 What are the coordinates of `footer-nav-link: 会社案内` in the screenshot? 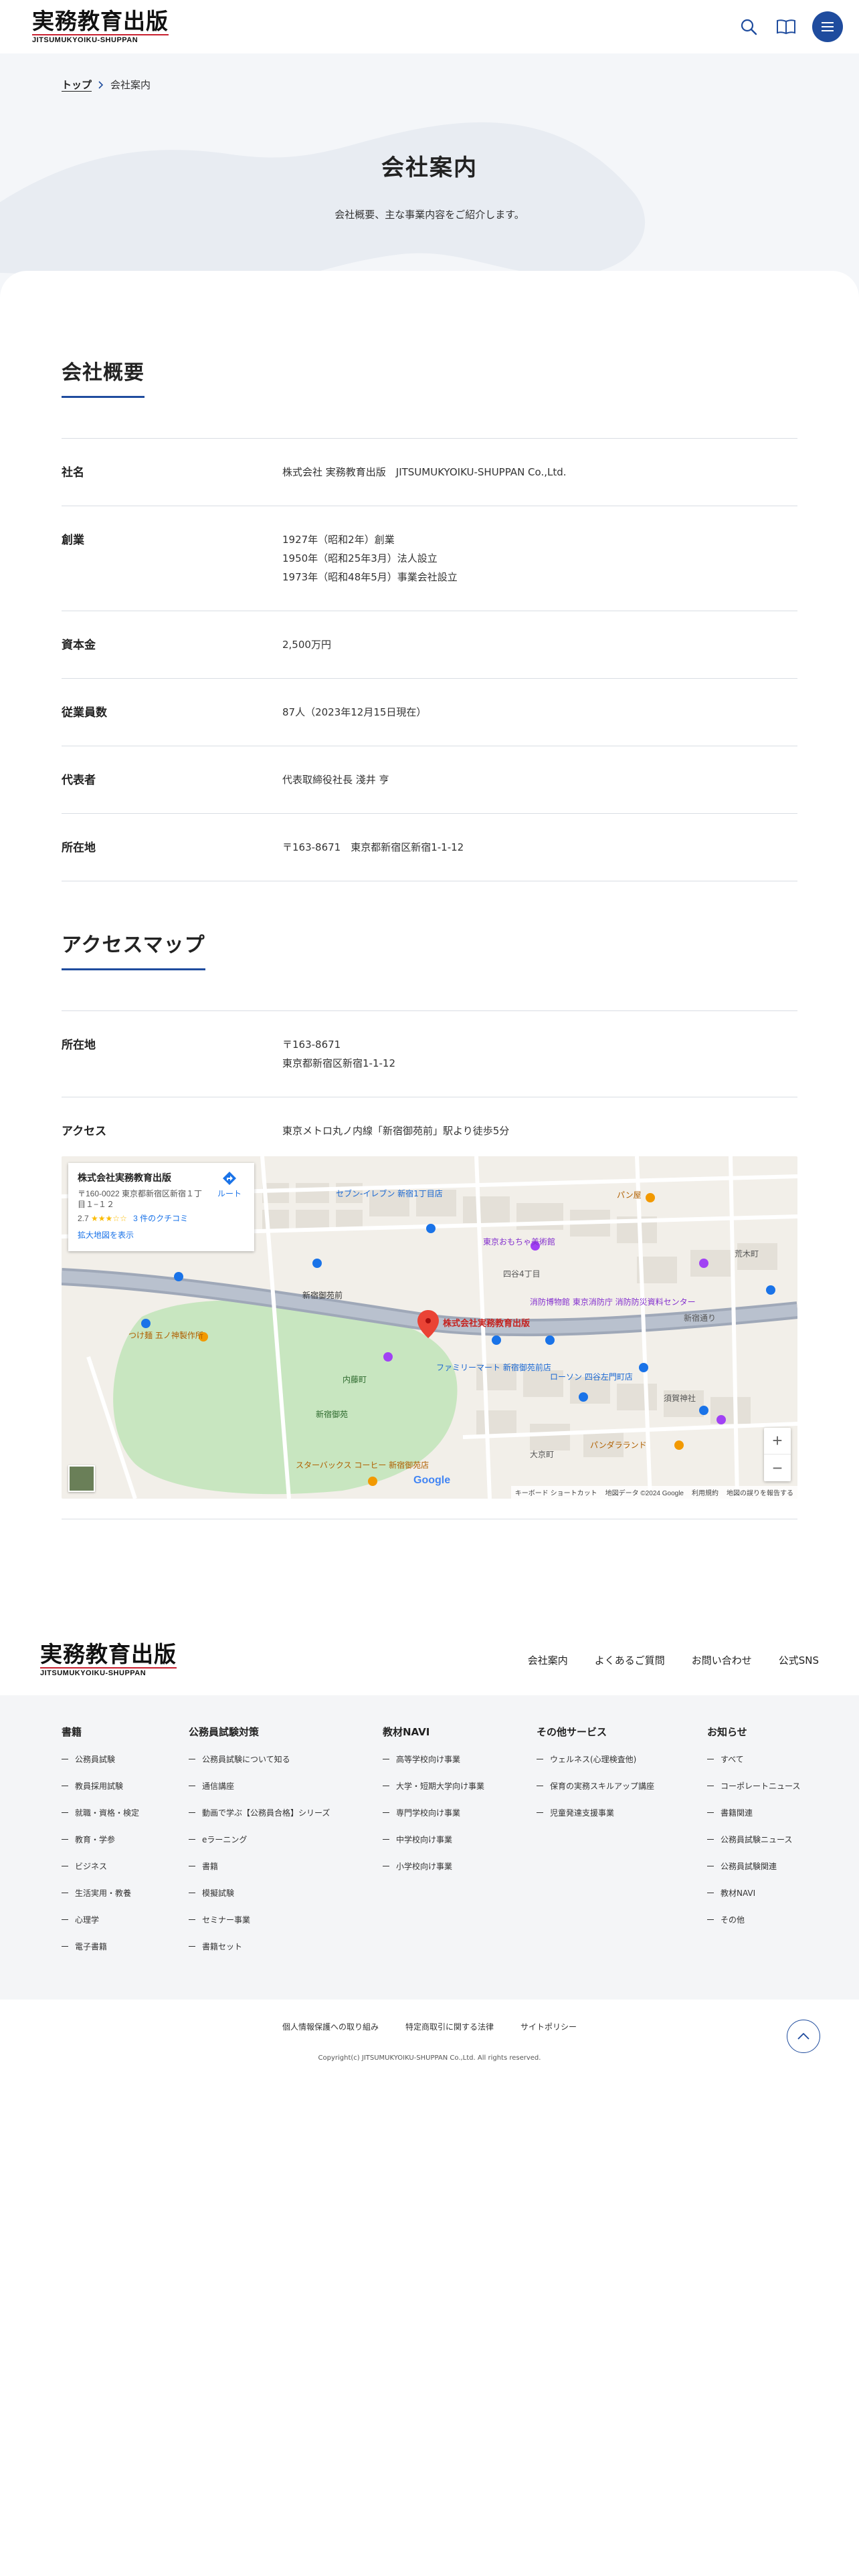 It's located at (548, 1660).